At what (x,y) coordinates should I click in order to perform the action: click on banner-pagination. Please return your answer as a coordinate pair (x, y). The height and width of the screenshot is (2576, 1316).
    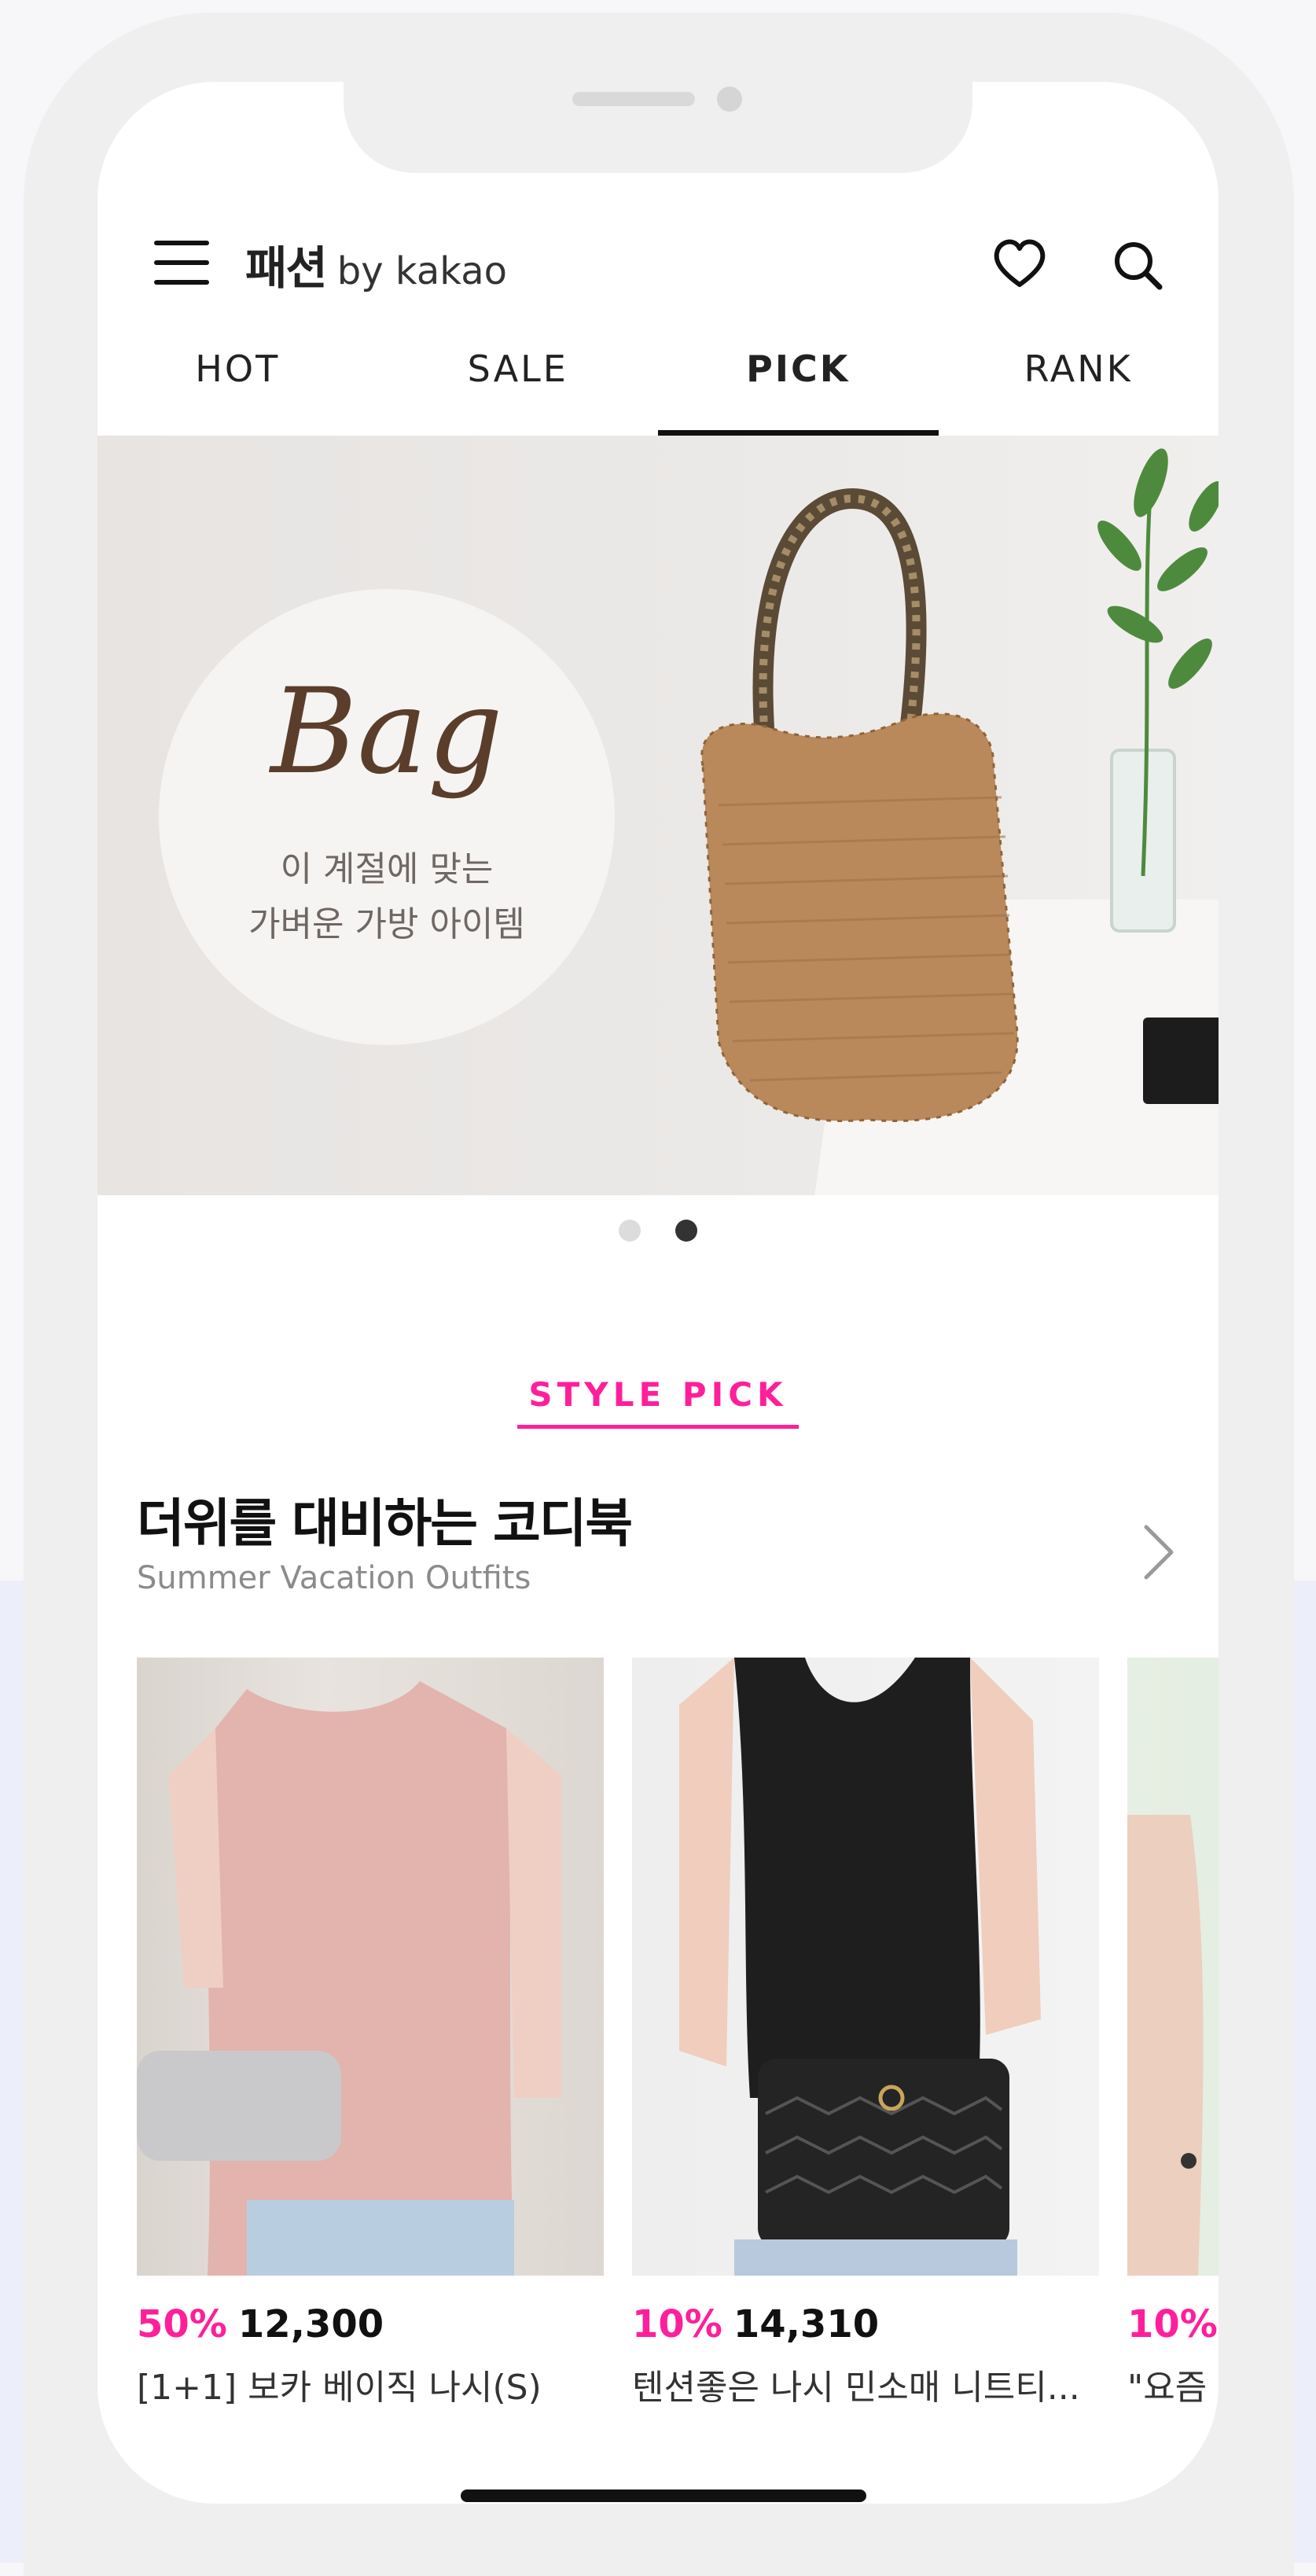
    Looking at the image, I should click on (658, 1231).